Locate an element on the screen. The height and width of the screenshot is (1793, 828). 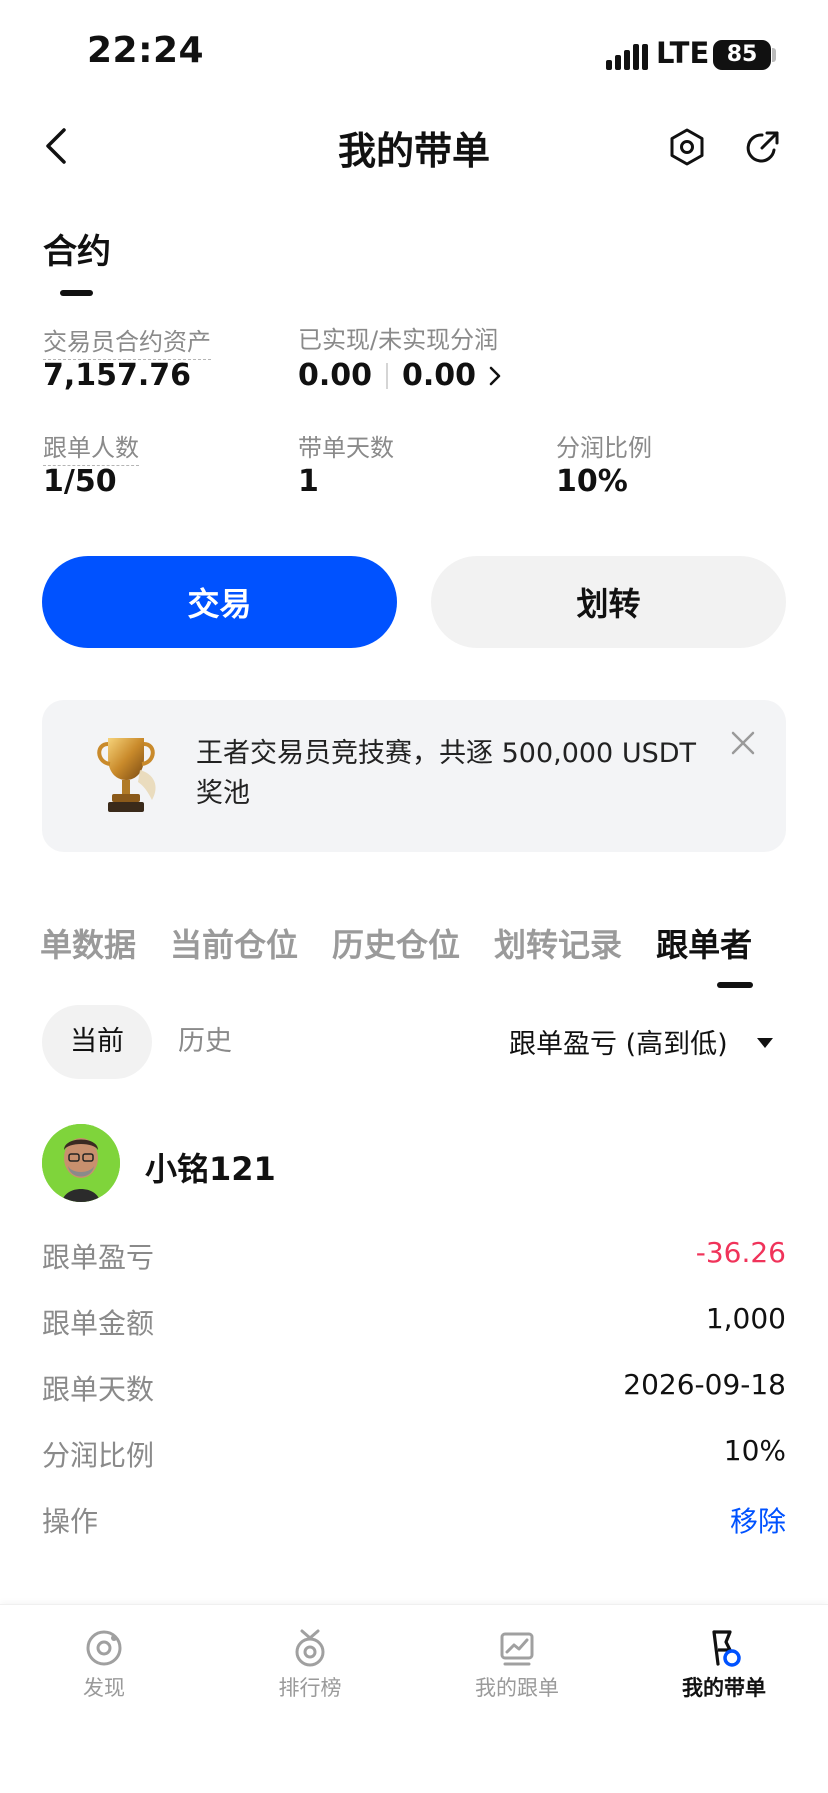
follow-days-value: 2026-09-18 is located at coordinates (704, 1384).